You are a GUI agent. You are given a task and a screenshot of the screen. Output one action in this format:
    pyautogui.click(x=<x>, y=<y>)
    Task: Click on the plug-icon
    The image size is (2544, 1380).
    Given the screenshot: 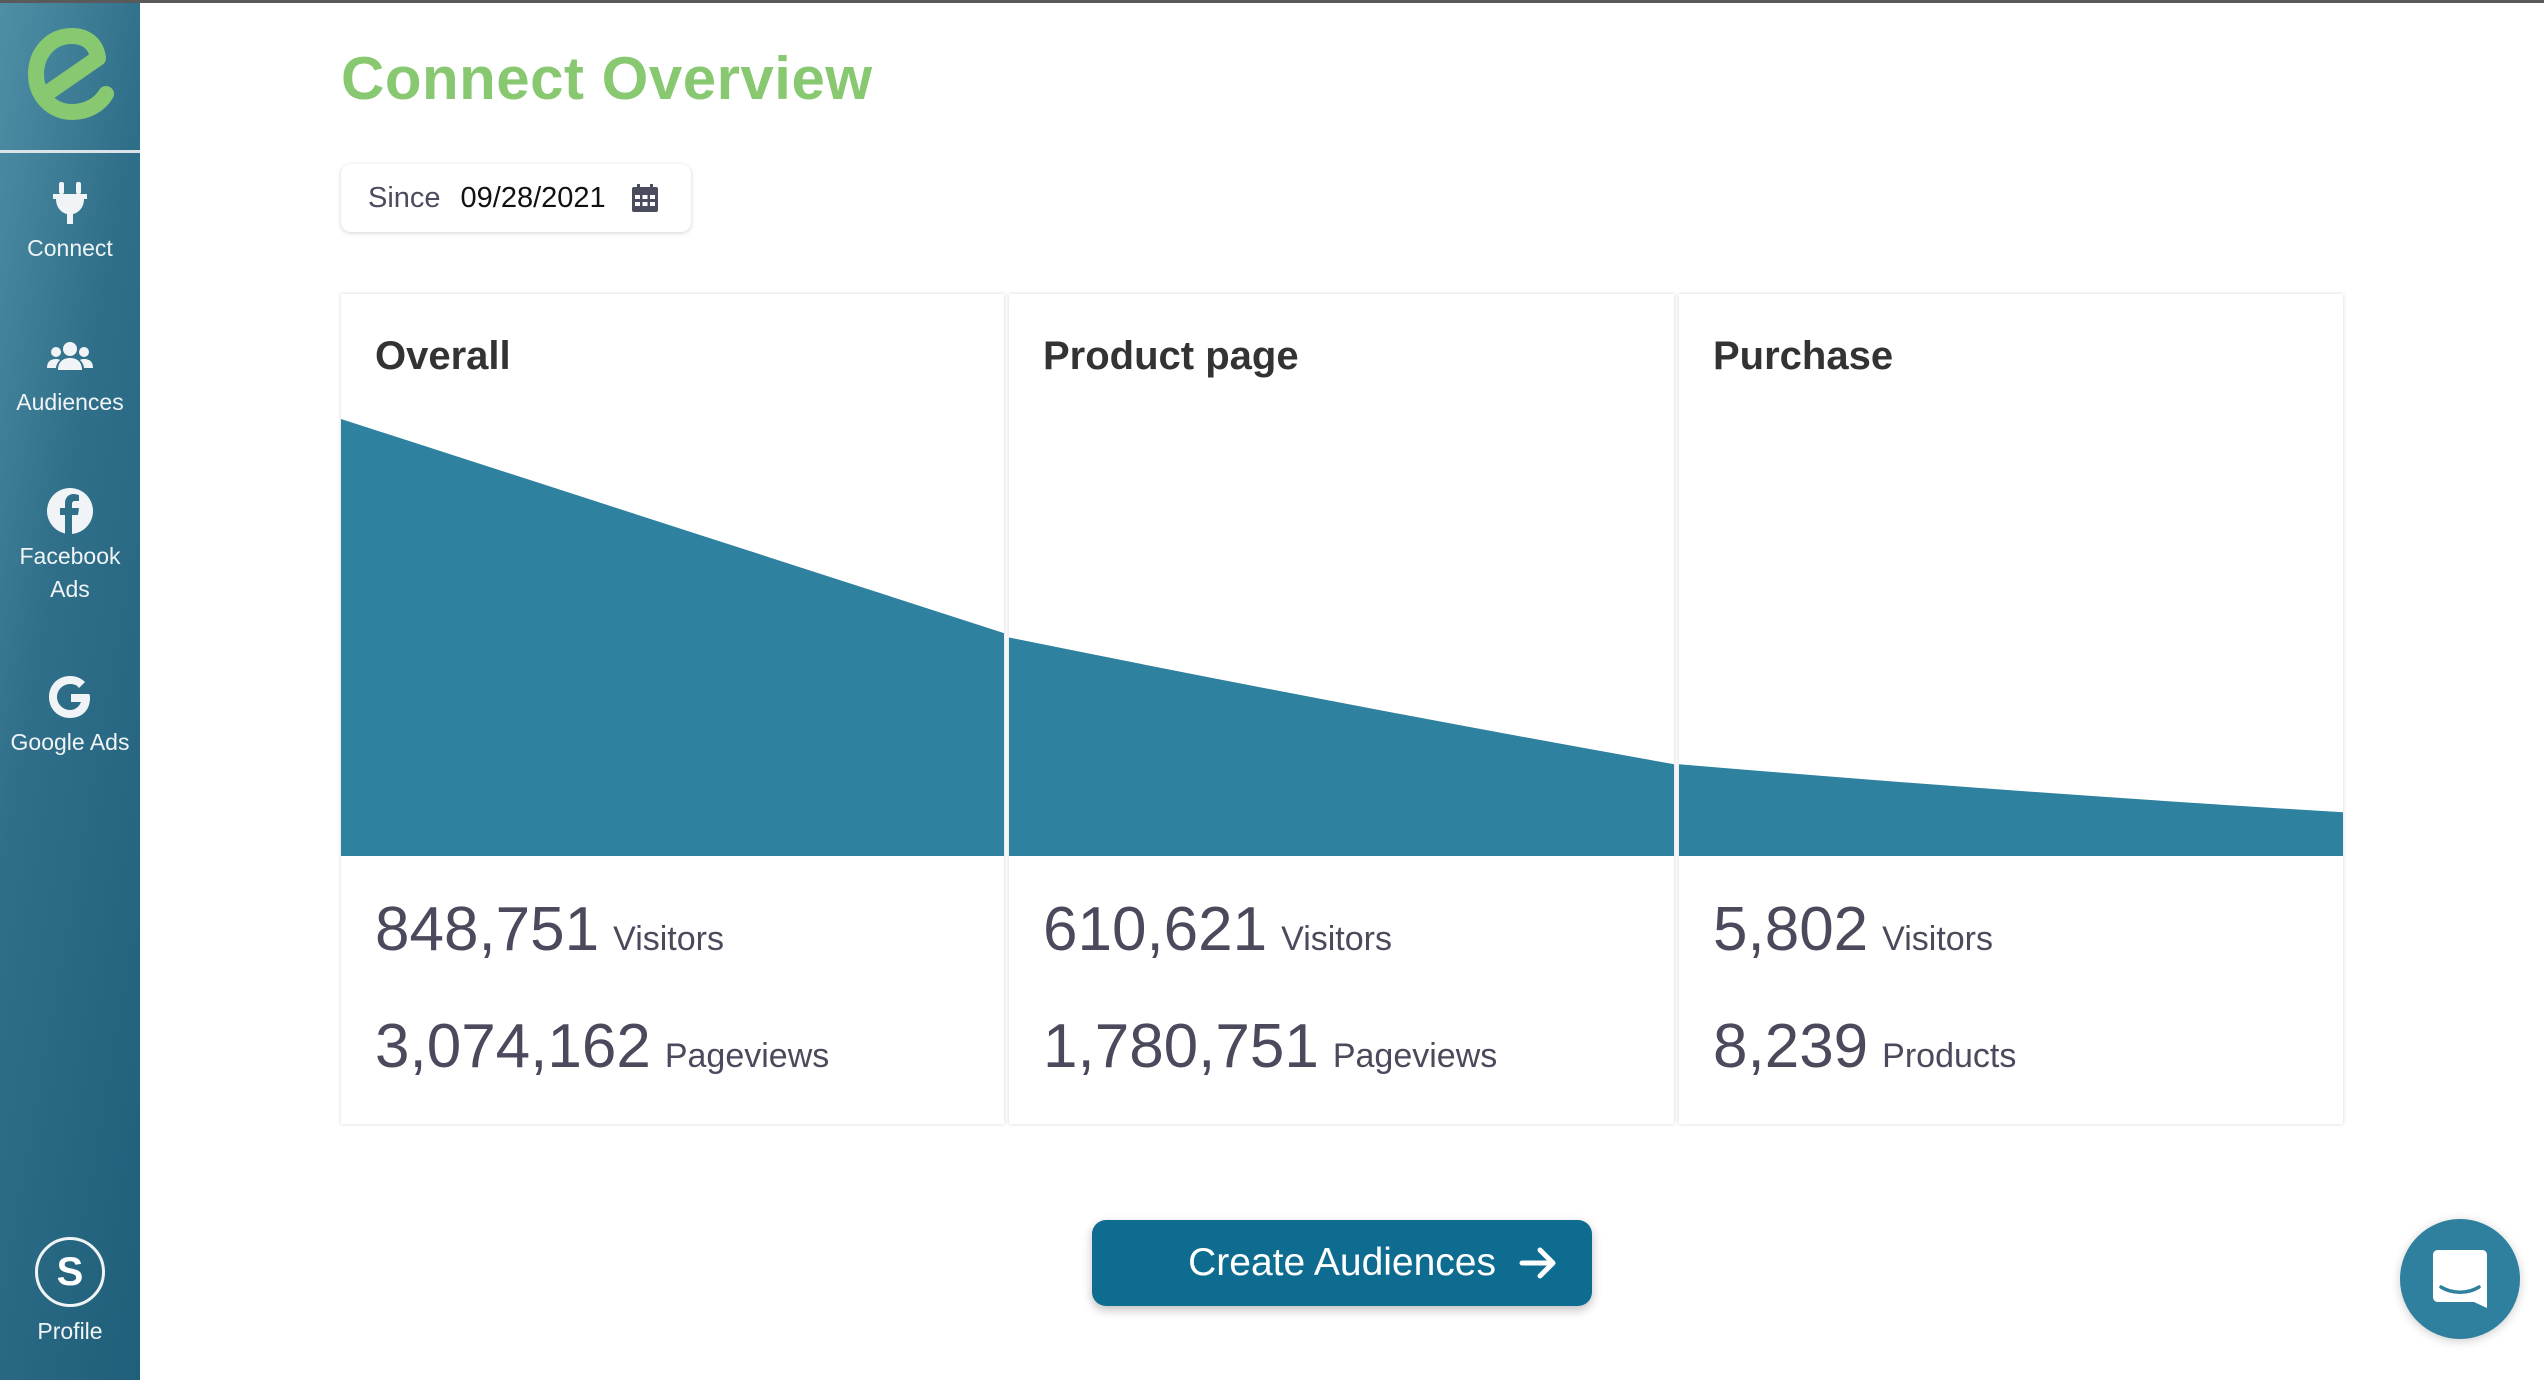 What is the action you would take?
    pyautogui.click(x=70, y=203)
    